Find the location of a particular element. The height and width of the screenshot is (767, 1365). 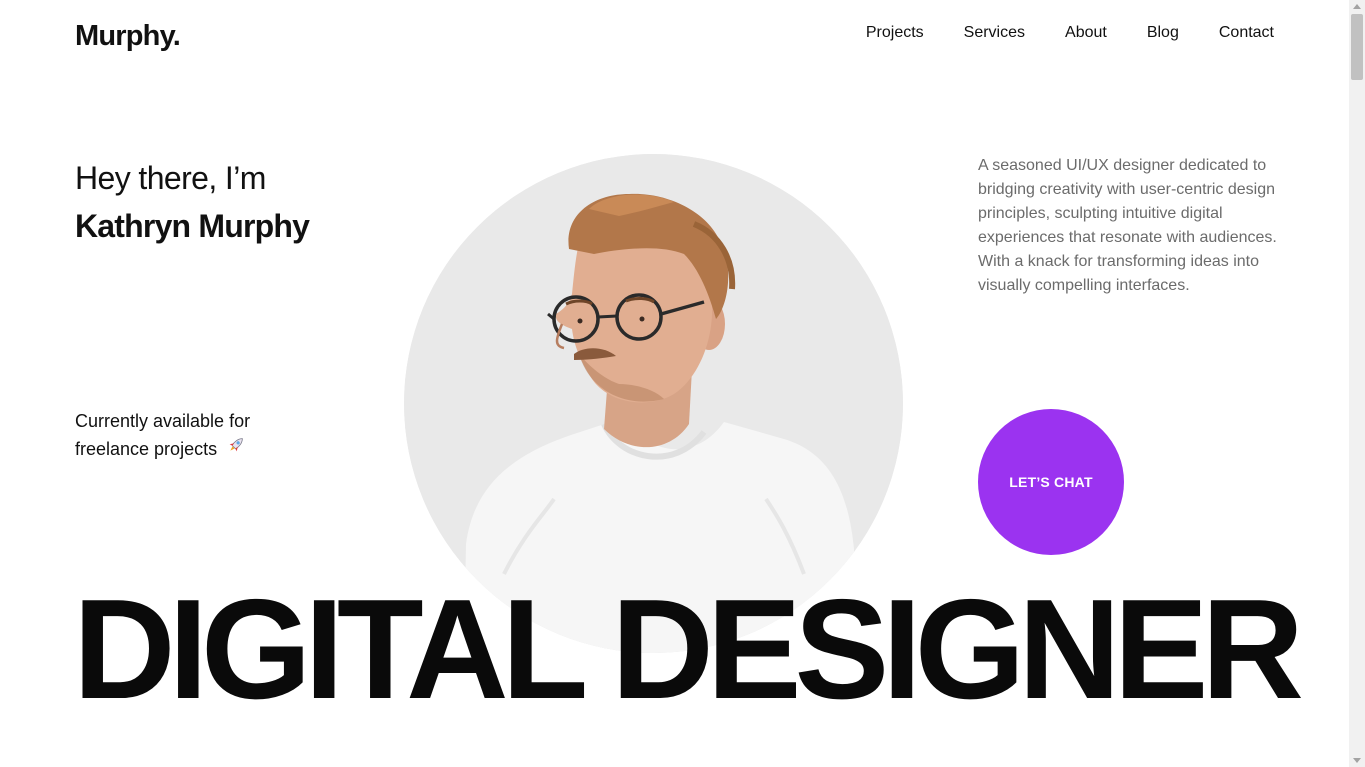

scroll-up-icon is located at coordinates (1357, 6).